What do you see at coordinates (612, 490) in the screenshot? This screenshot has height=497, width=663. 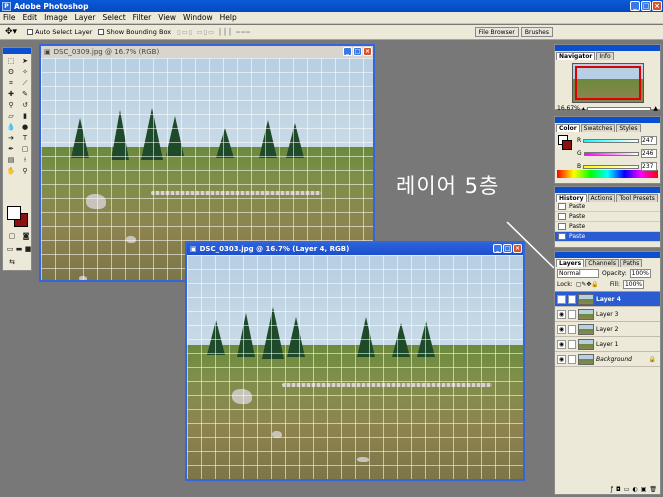 I see `layer-style-icon: ƒ` at bounding box center [612, 490].